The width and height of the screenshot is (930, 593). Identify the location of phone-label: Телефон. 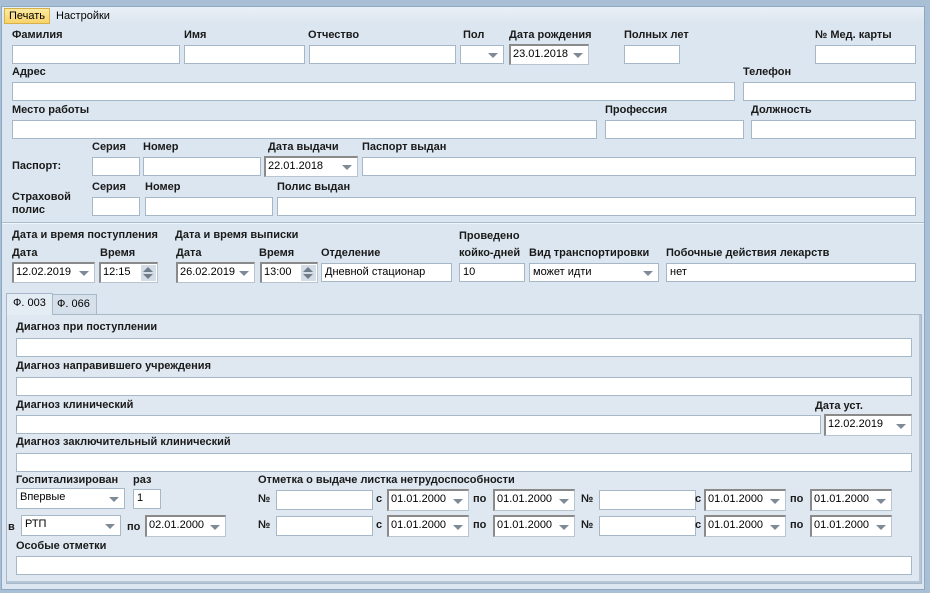
(767, 72).